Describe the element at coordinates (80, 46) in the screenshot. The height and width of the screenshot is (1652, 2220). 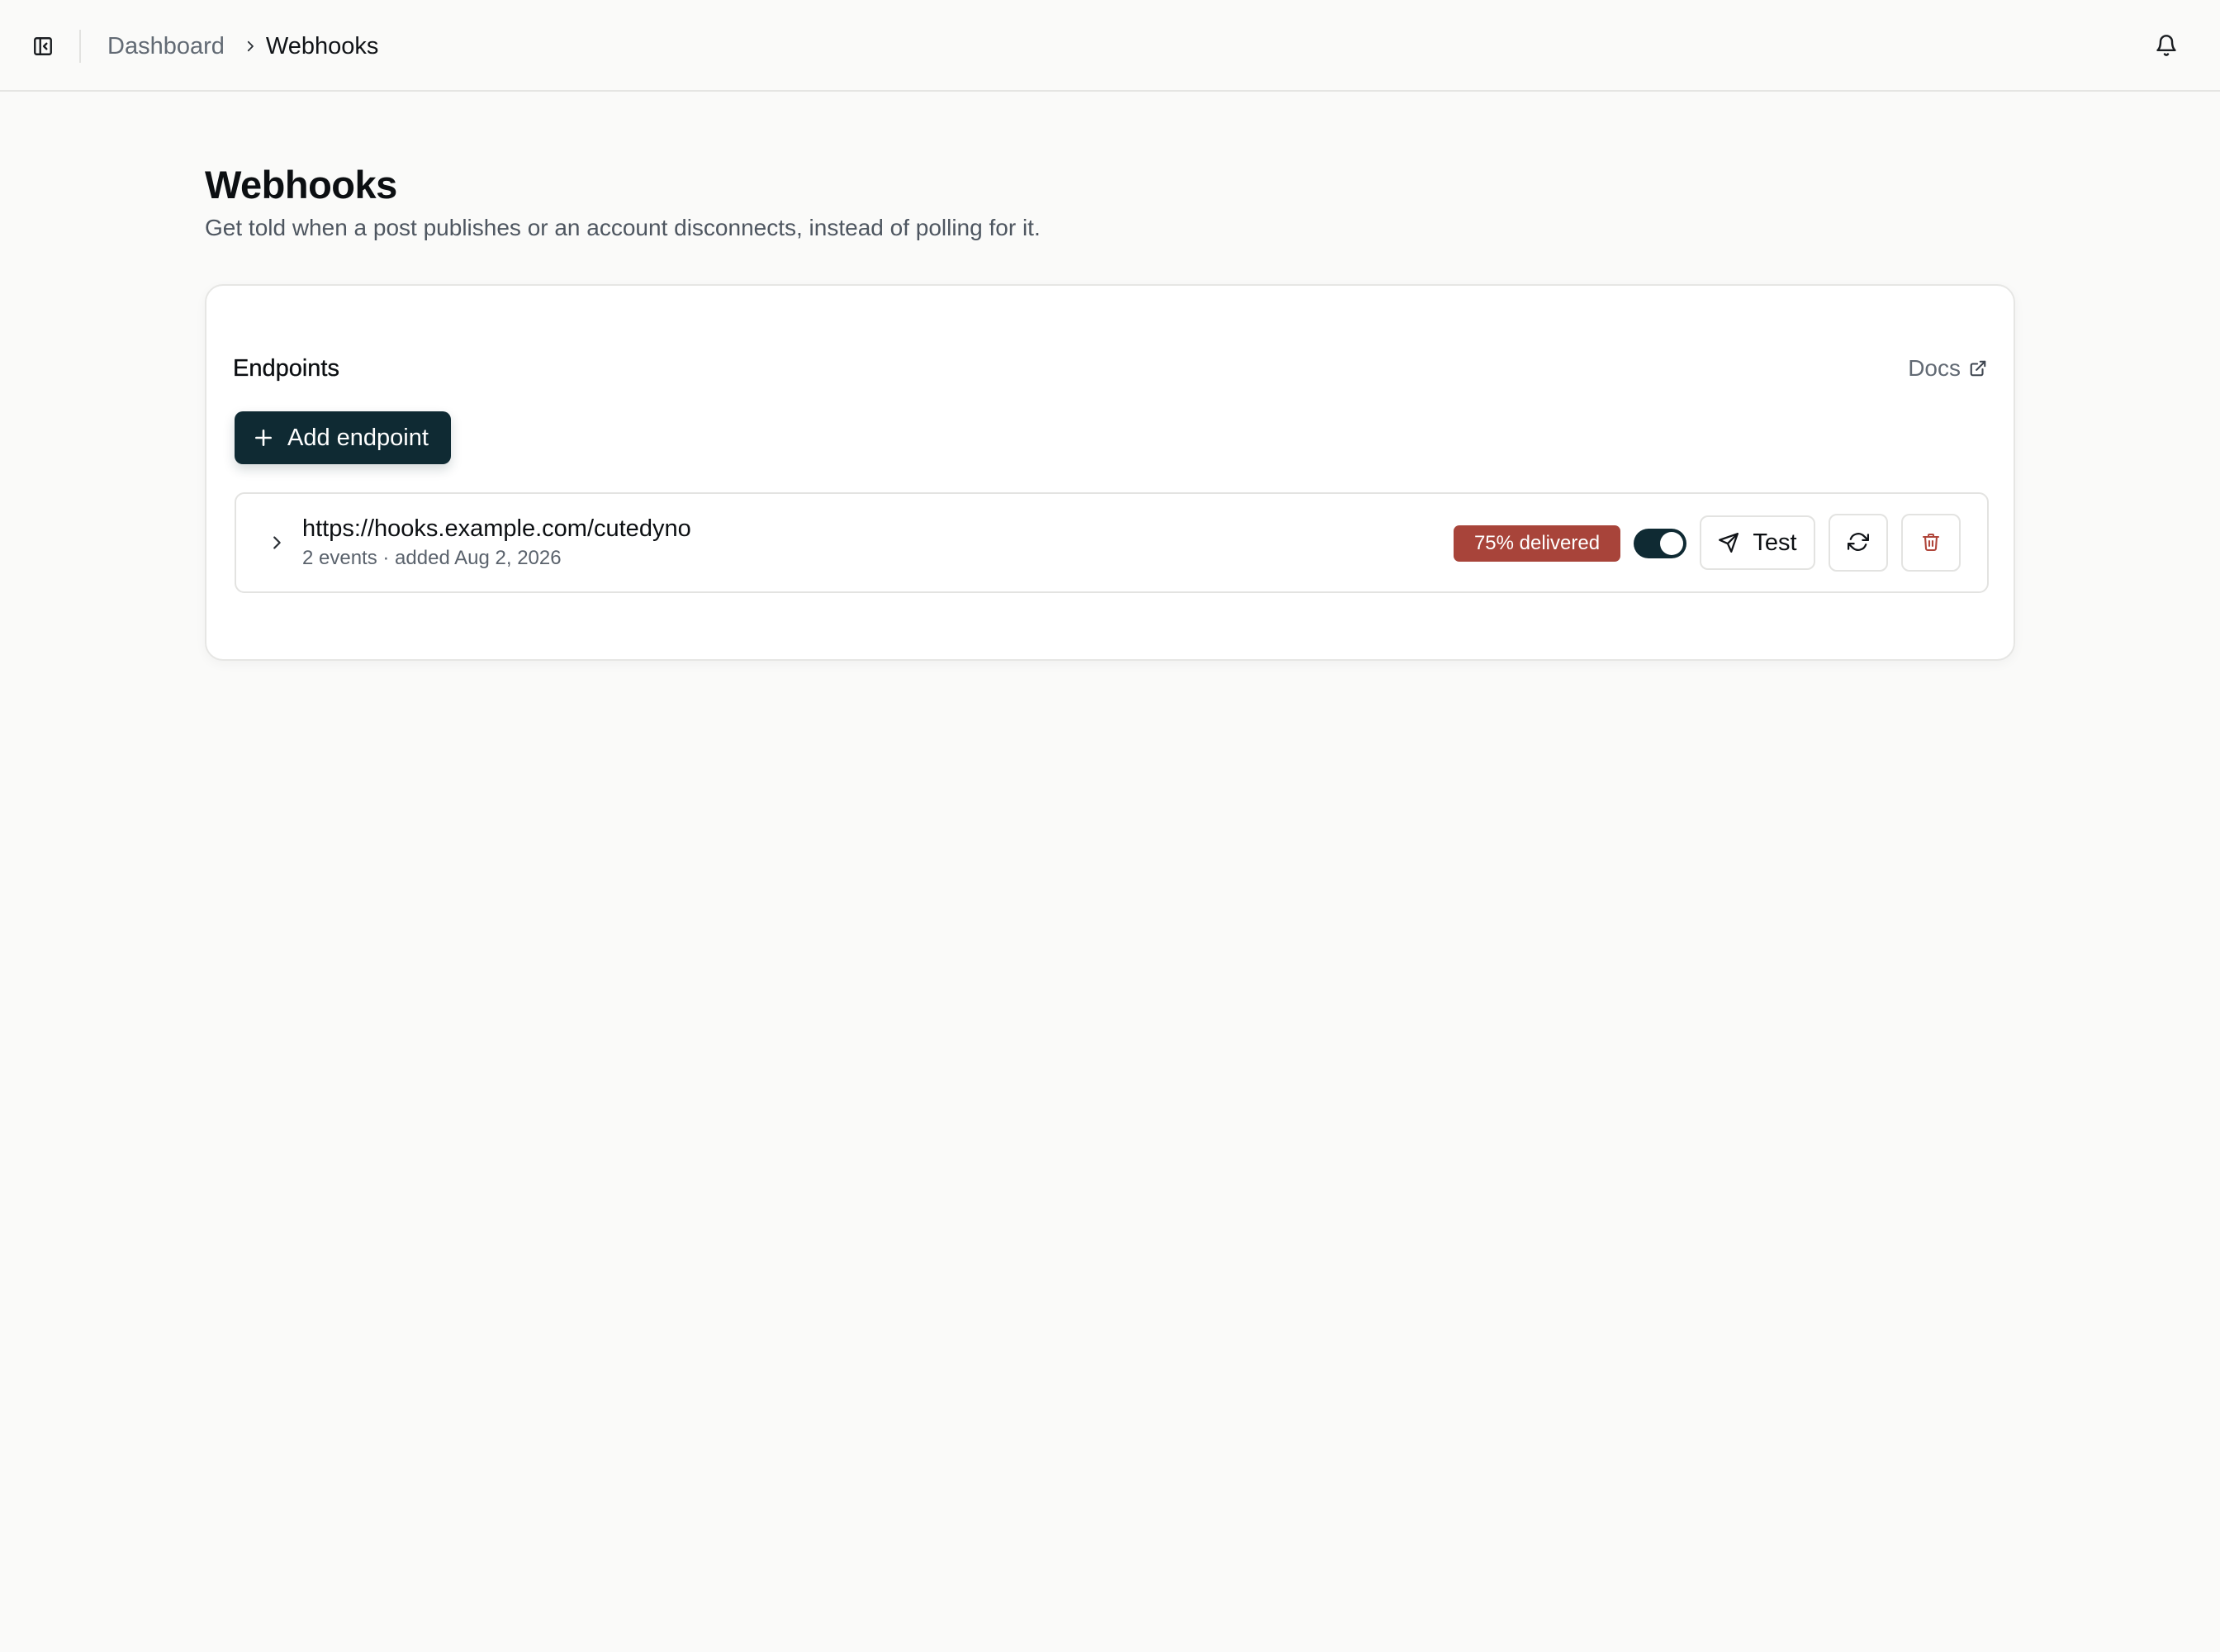
I see `topbar-divider` at that location.